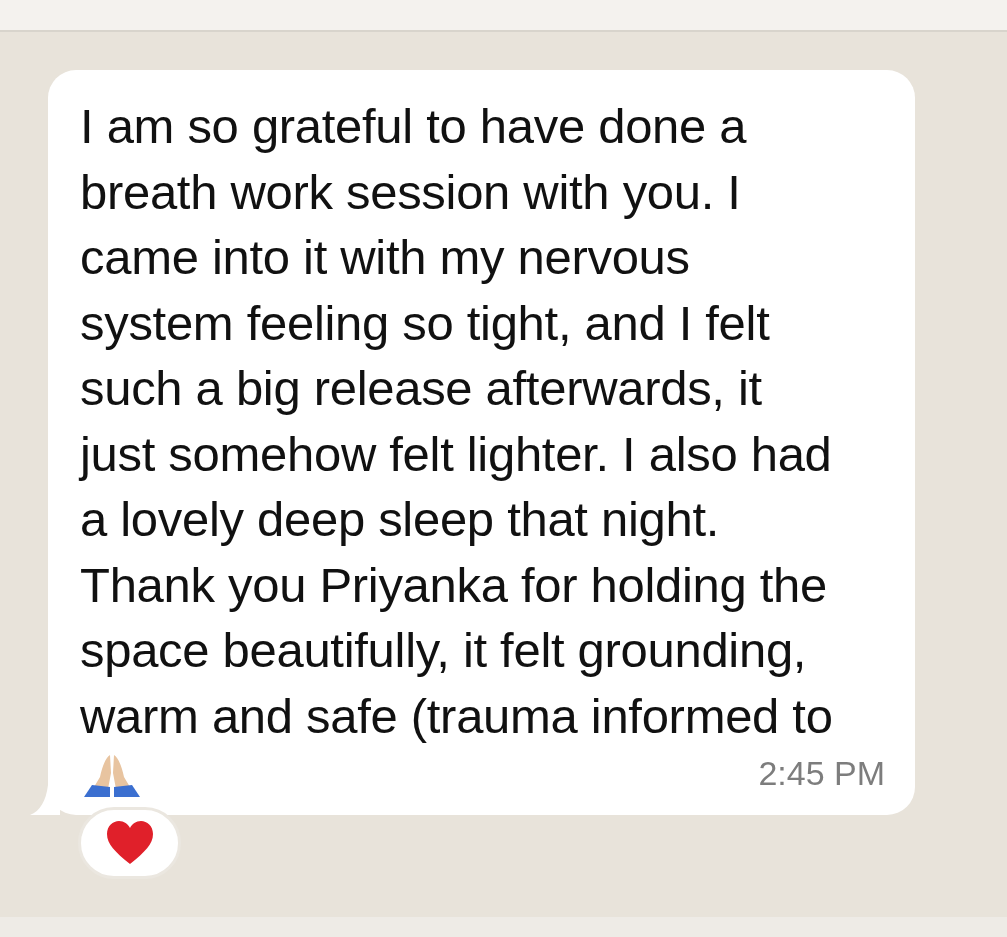 The width and height of the screenshot is (1007, 937). What do you see at coordinates (821, 773) in the screenshot?
I see `message-time: 2:45 PM` at bounding box center [821, 773].